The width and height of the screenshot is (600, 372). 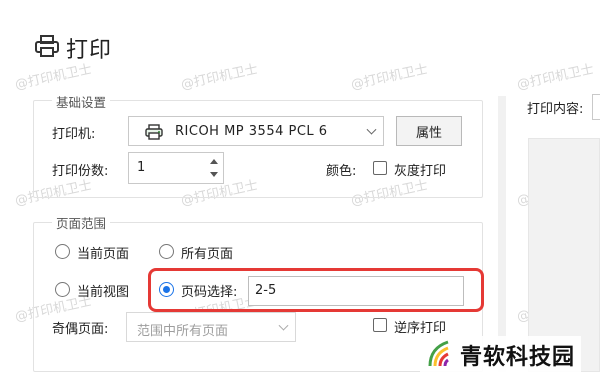 What do you see at coordinates (380, 325) in the screenshot?
I see `reverse-print-checkbox` at bounding box center [380, 325].